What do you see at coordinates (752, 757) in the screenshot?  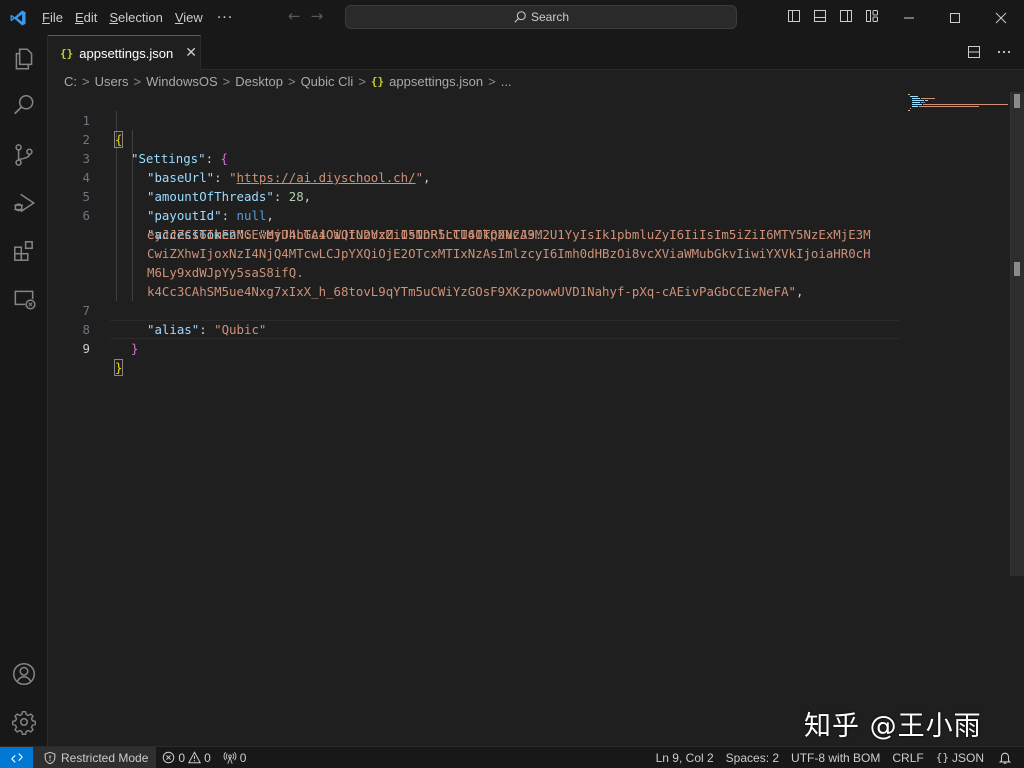 I see `indentation: Spaces: 2` at bounding box center [752, 757].